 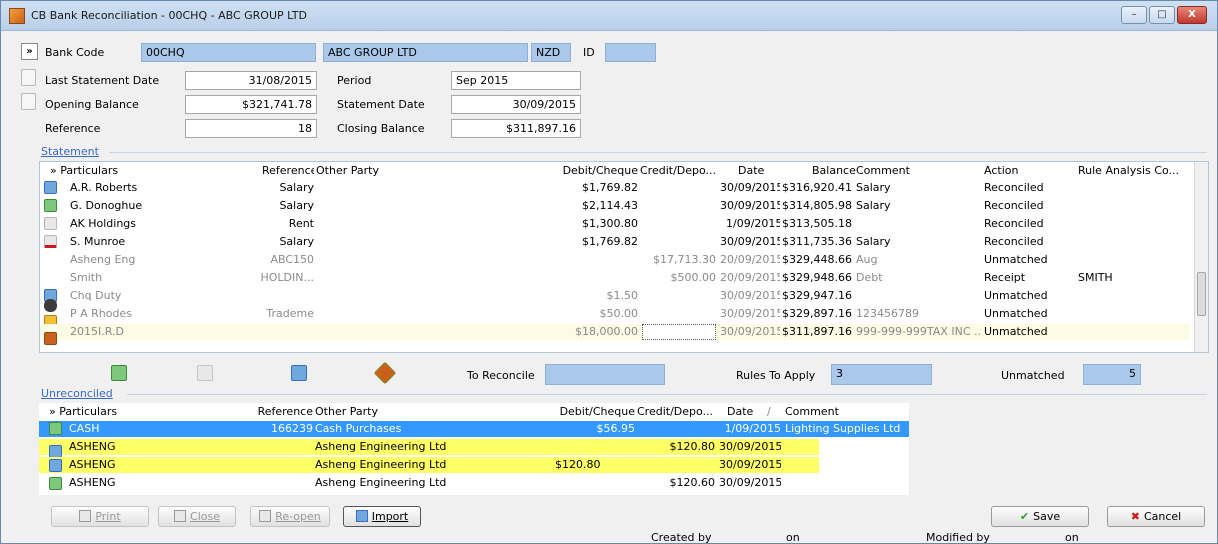 I want to click on col-balance: Balance, so click(x=834, y=170).